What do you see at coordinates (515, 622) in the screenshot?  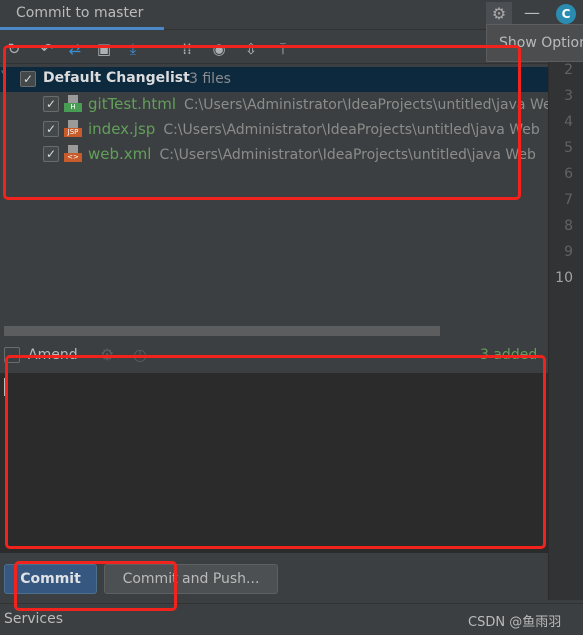 I see `watermark: CSDN @鱼雨羽` at bounding box center [515, 622].